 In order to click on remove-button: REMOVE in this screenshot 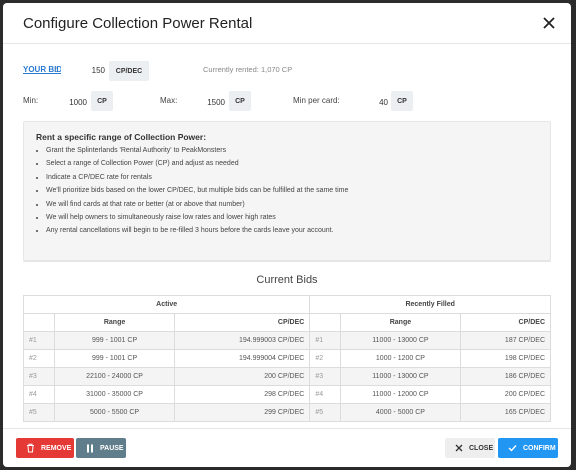, I will do `click(45, 448)`.